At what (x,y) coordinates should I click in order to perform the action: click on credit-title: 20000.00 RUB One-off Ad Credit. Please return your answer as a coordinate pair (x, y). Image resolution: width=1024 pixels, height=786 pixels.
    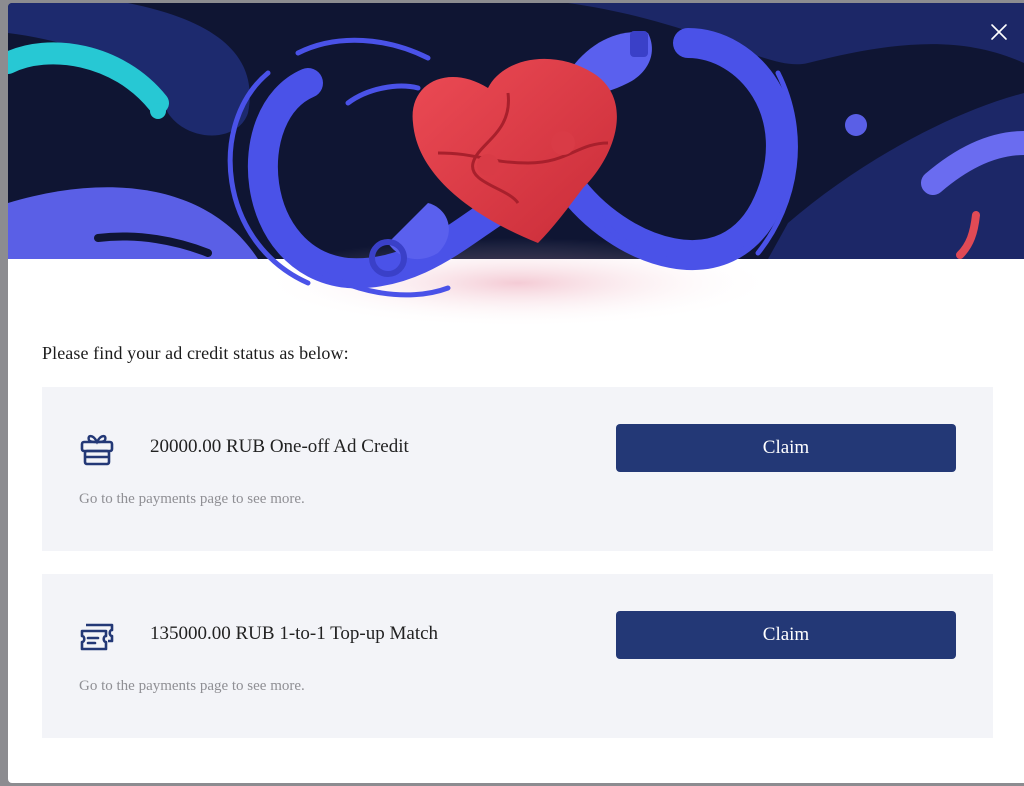
    Looking at the image, I should click on (279, 446).